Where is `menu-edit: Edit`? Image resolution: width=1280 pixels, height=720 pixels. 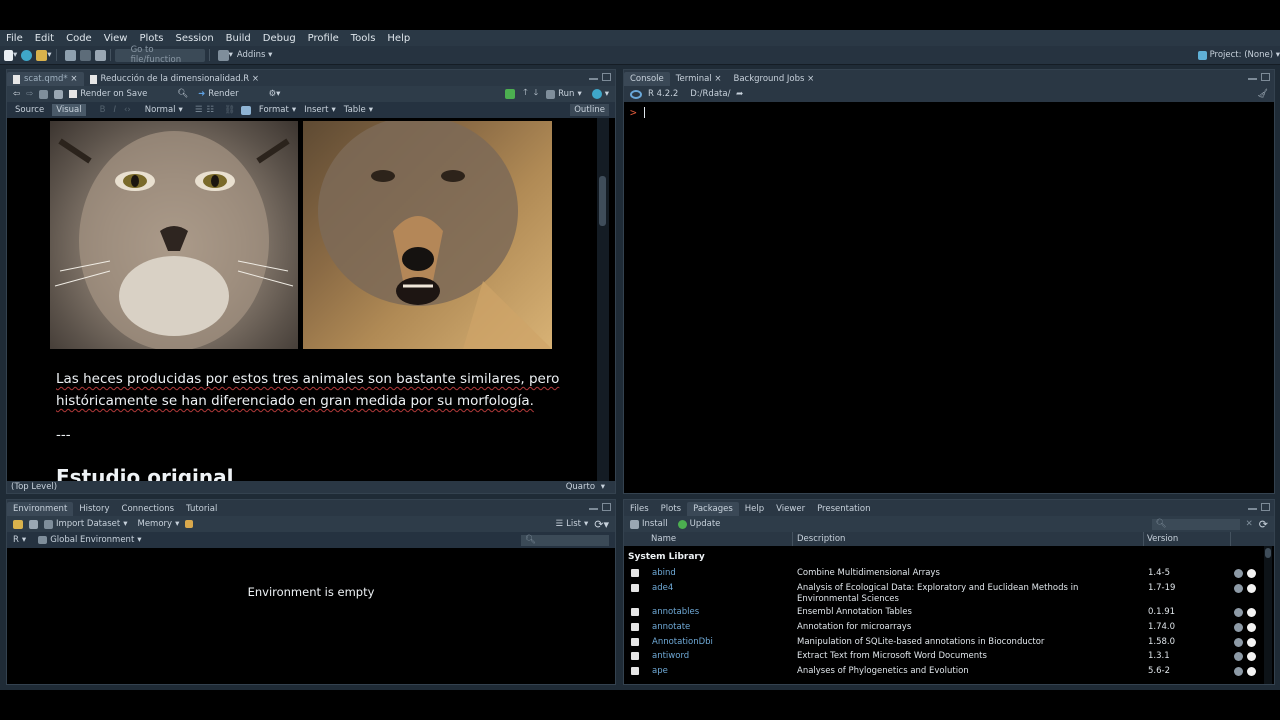
menu-edit: Edit is located at coordinates (44, 38).